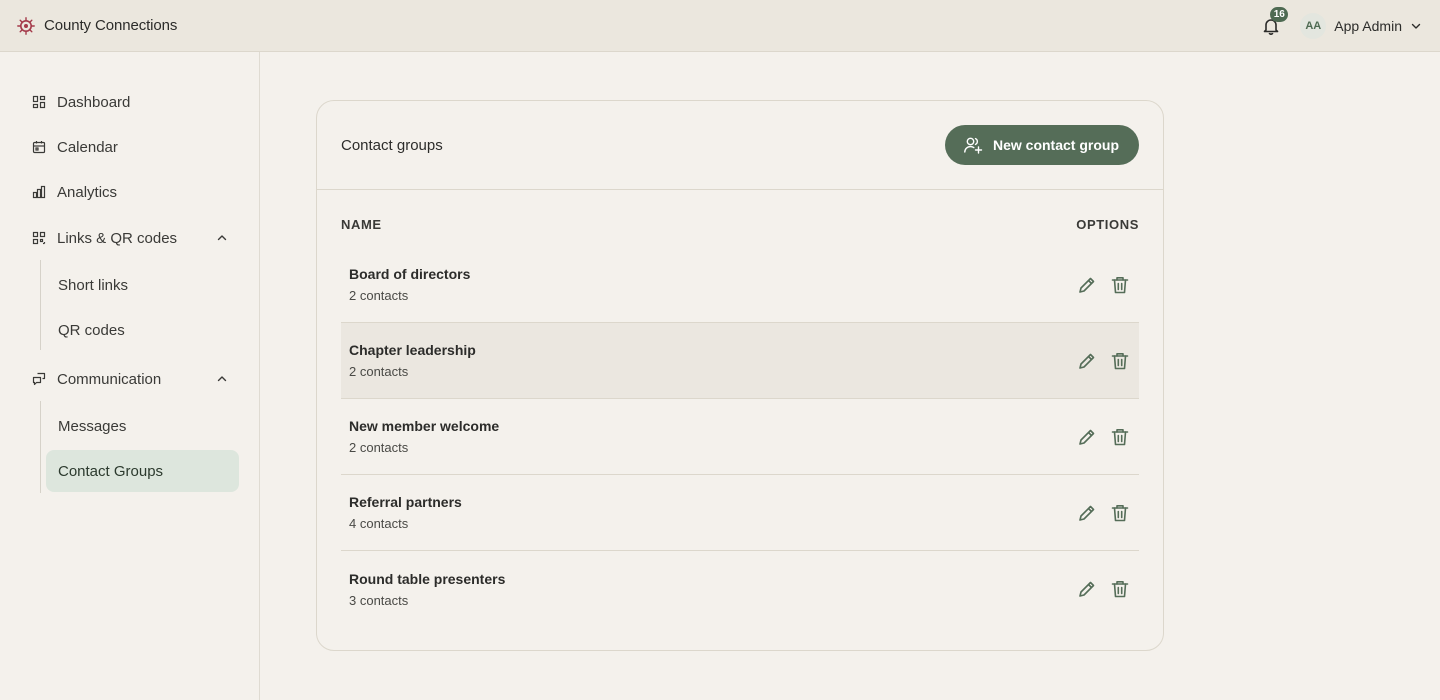 The width and height of the screenshot is (1440, 700). I want to click on brand-name: County Connections, so click(111, 25).